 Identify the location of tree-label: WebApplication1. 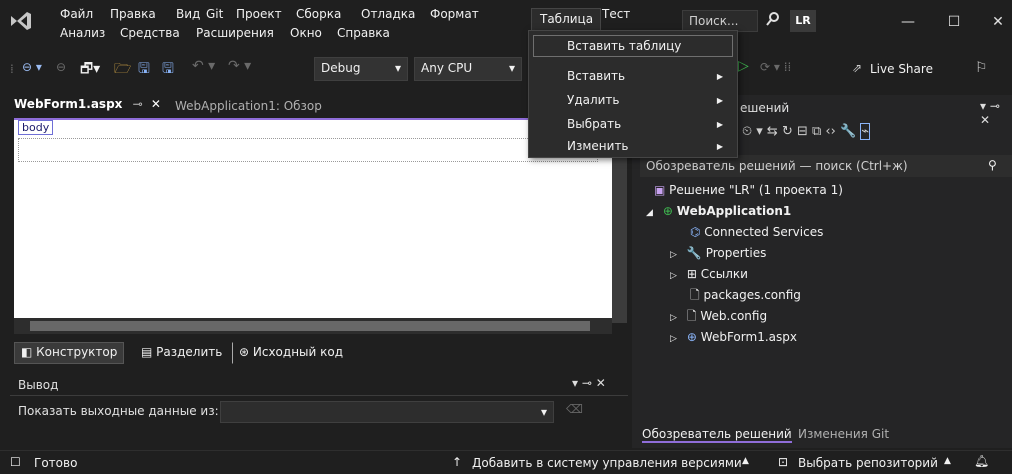
(734, 211).